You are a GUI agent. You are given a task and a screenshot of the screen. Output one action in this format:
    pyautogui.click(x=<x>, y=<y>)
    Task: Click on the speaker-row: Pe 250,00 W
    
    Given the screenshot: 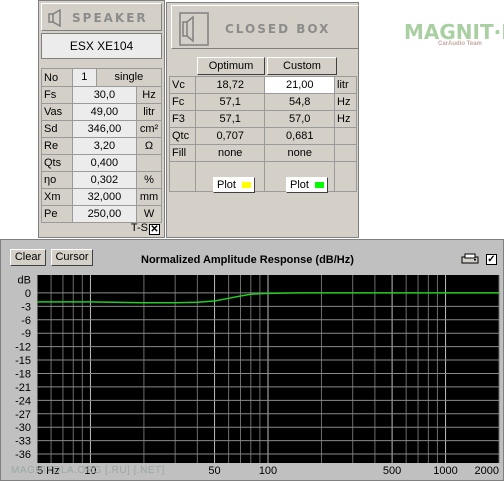 What is the action you would take?
    pyautogui.click(x=101, y=214)
    